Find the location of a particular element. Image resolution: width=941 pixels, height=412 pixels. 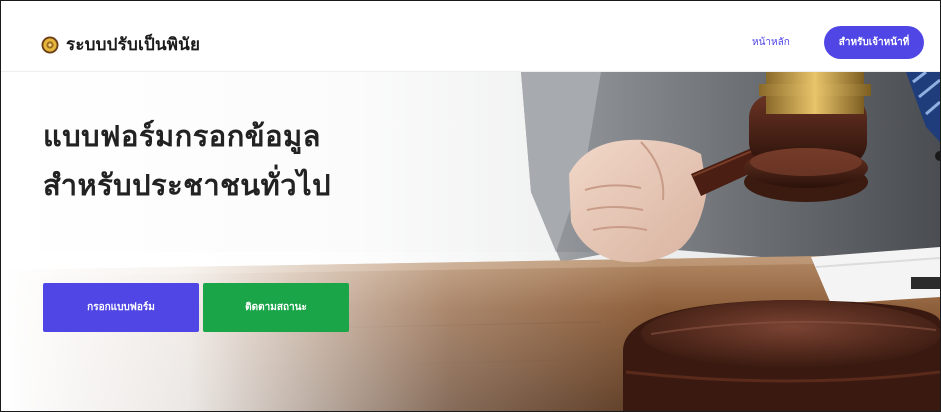

track-status-button: ติดตามสถานะ is located at coordinates (276, 307).